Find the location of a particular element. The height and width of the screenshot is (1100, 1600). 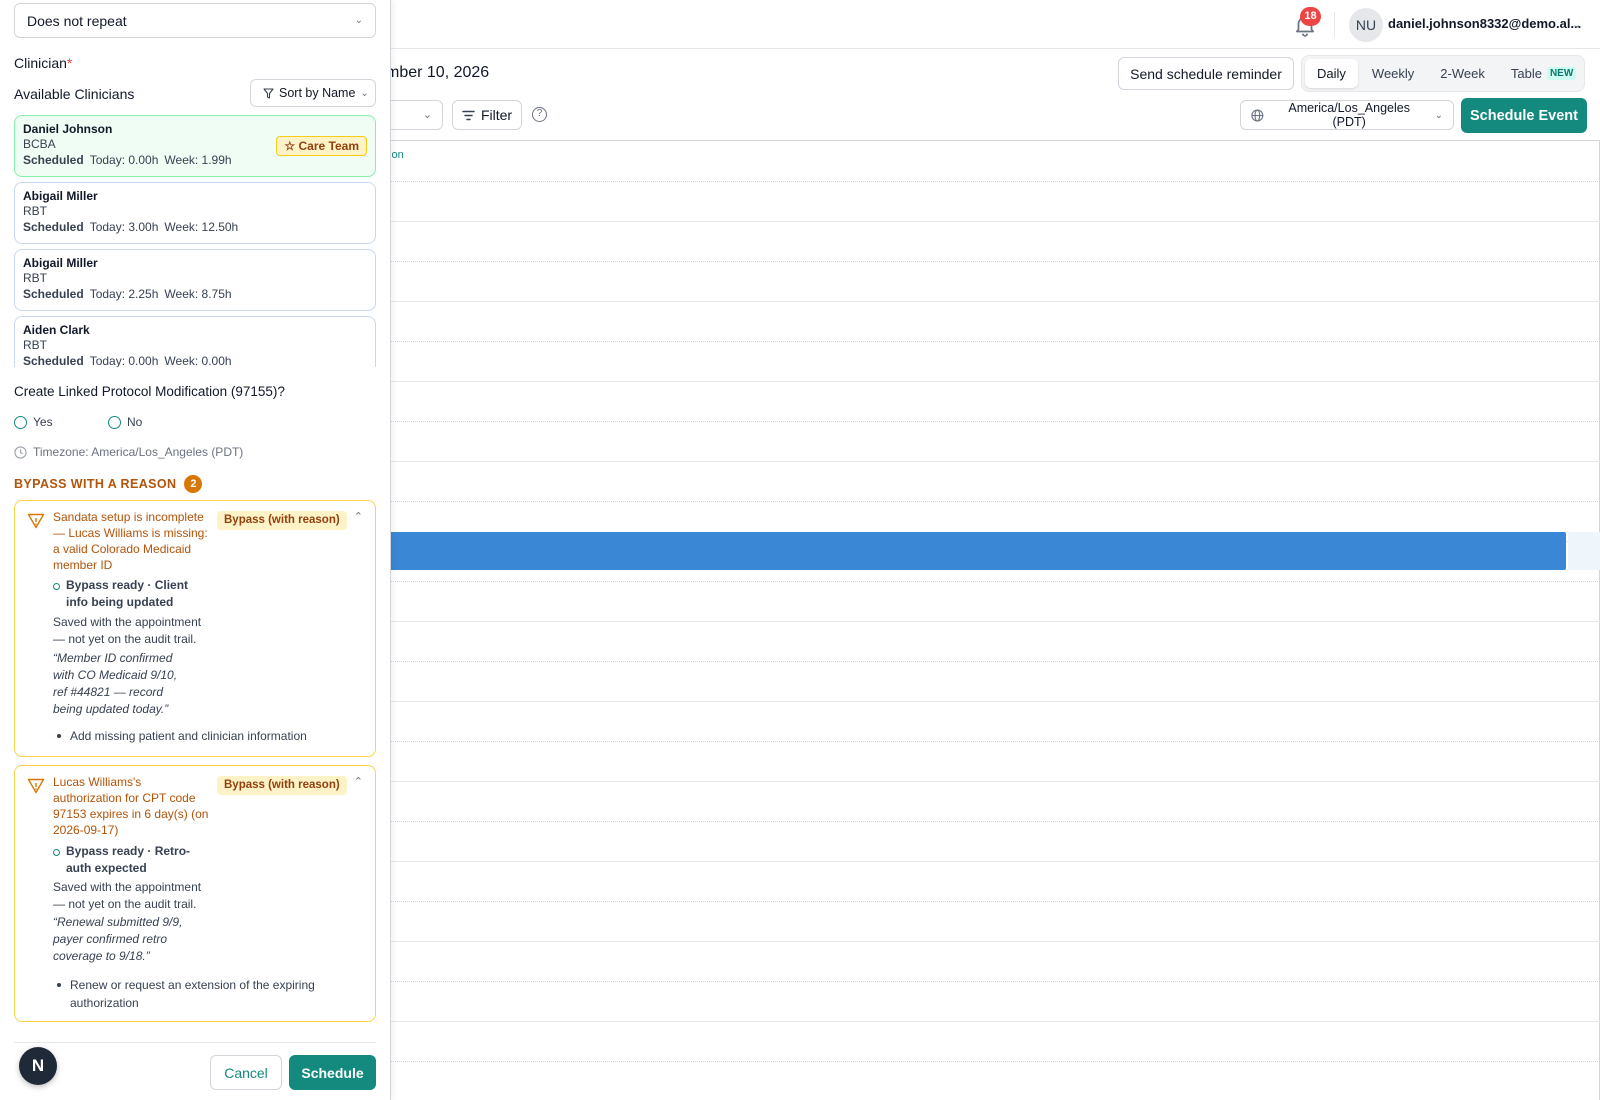

new-badge: NEW is located at coordinates (1561, 73).